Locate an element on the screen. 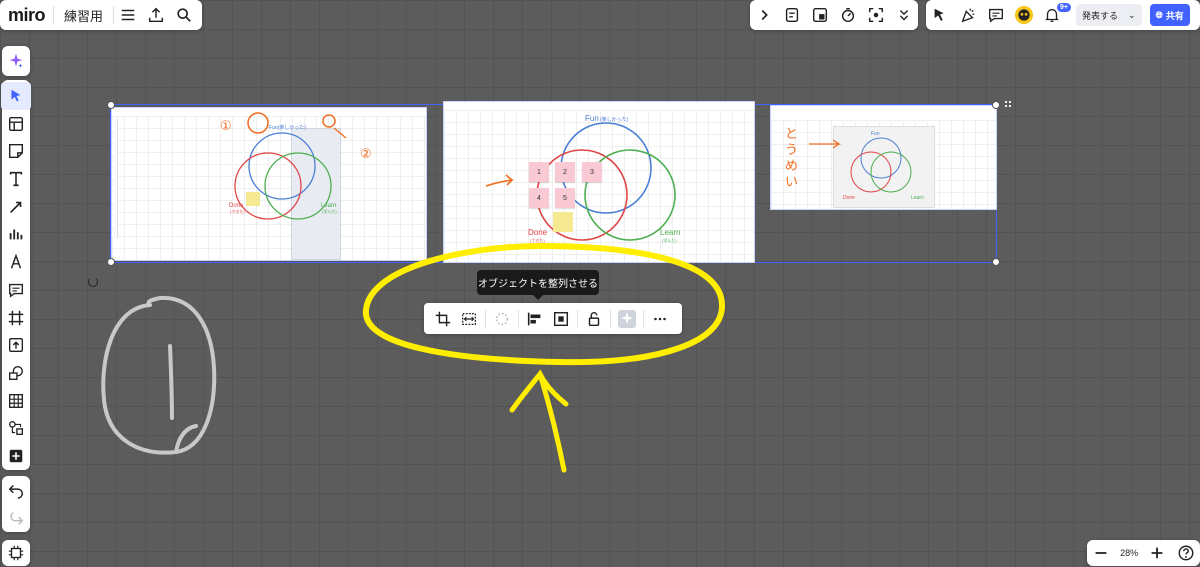 The width and height of the screenshot is (1200, 567). chevron-right-icon is located at coordinates (764, 15).